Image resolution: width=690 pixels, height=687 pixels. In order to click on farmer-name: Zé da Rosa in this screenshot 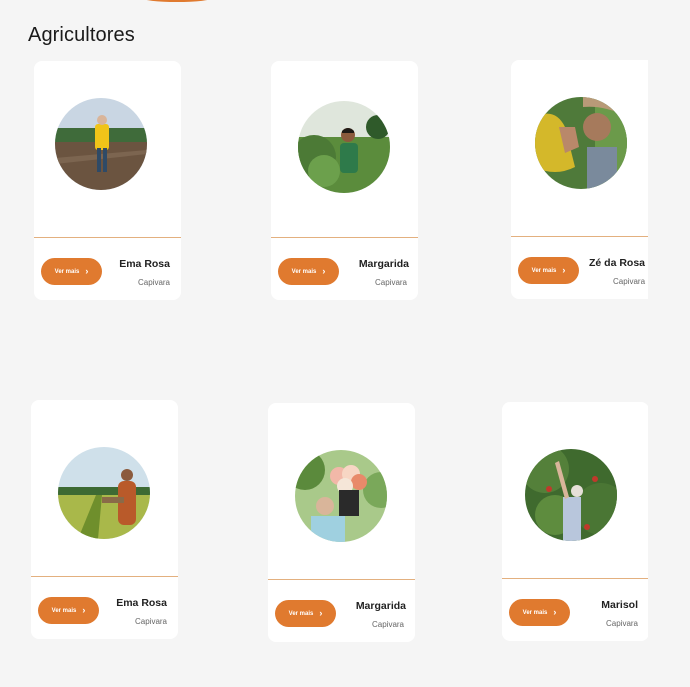, I will do `click(617, 263)`.